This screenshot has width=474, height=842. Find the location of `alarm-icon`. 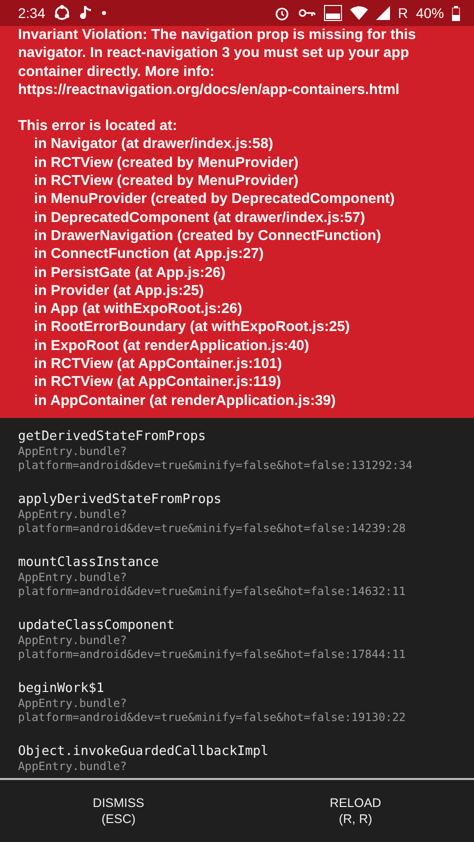

alarm-icon is located at coordinates (282, 13).